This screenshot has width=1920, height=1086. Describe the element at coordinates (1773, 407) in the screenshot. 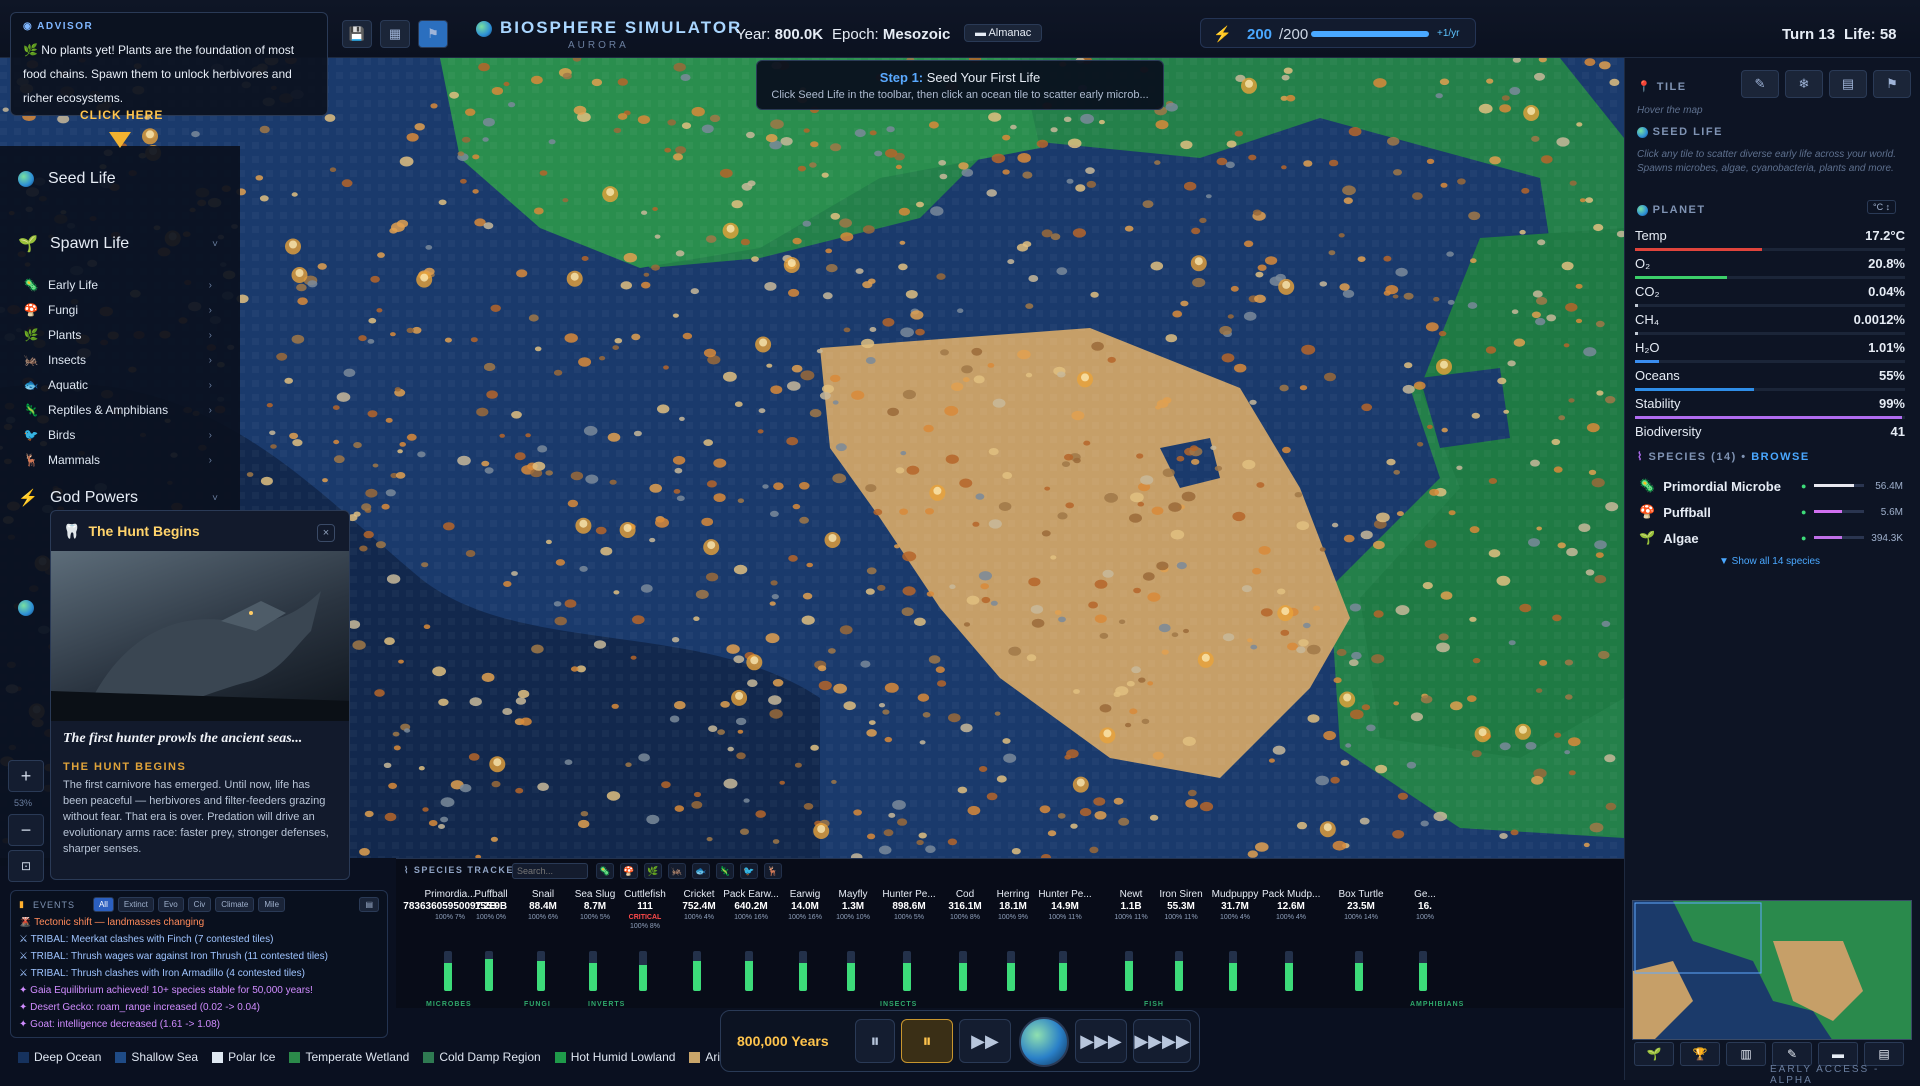

I see `stat-6: Stability 99%` at that location.